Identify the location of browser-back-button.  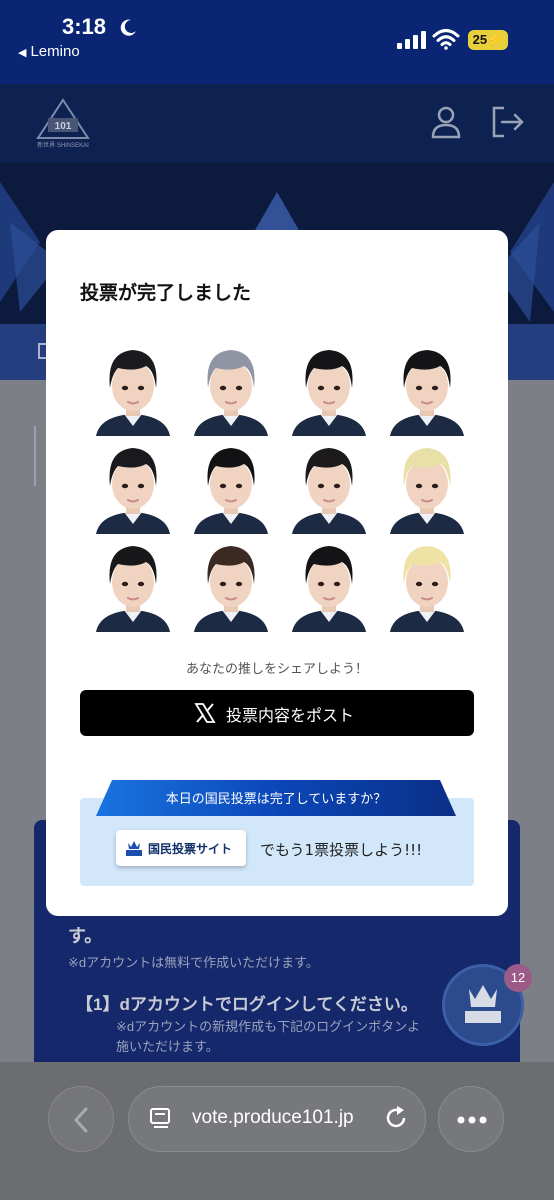
(81, 1119).